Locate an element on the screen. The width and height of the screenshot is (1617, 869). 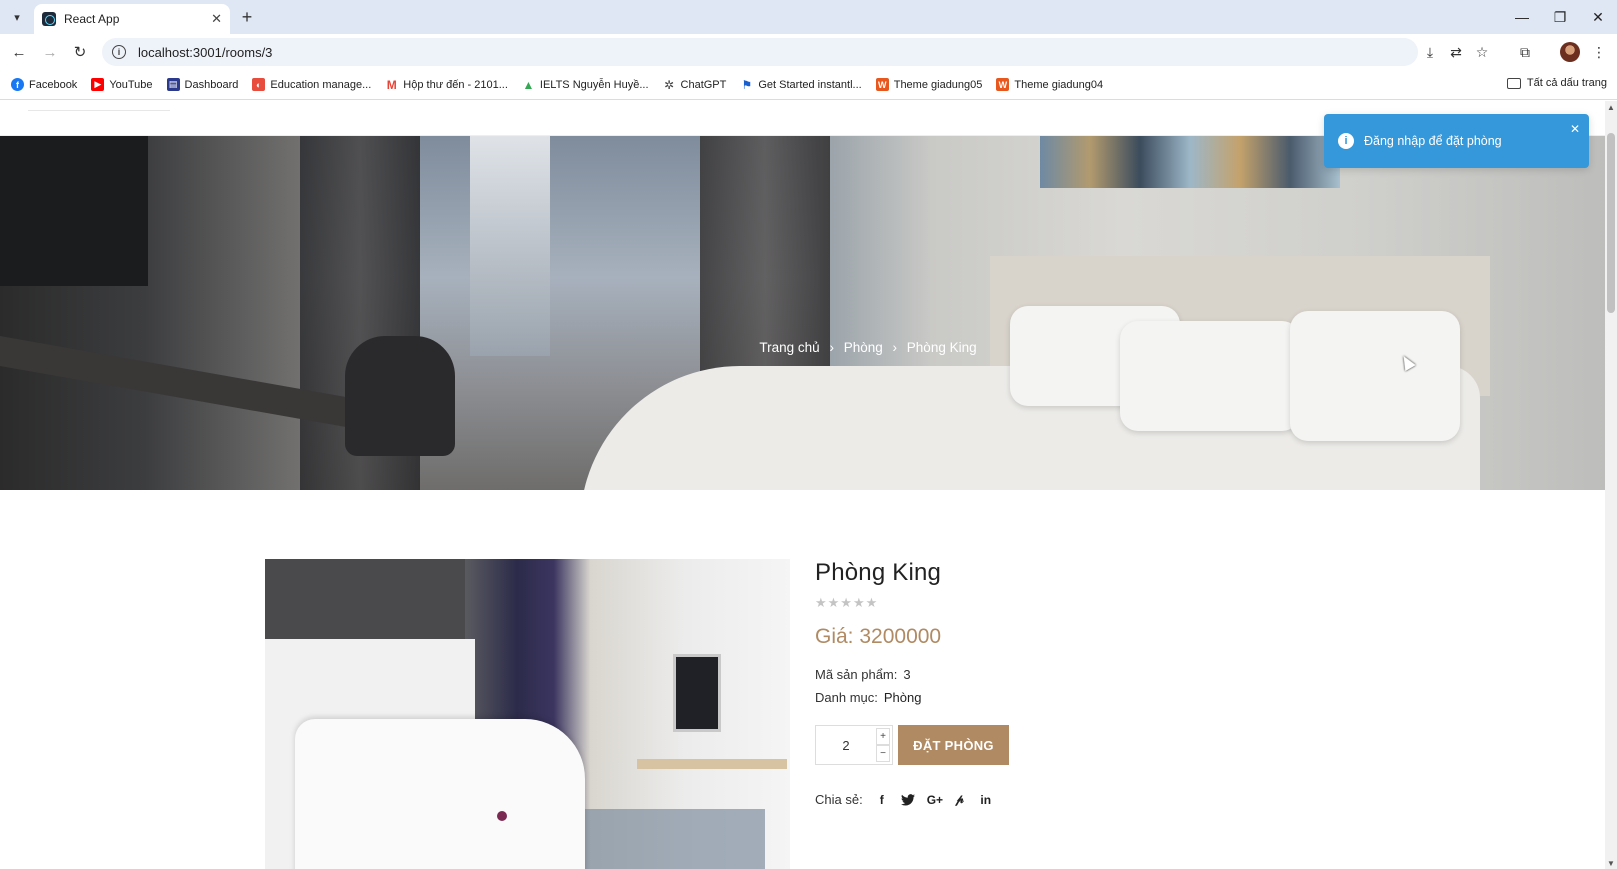
breadcrumb-rooms: Phòng is located at coordinates (863, 347).